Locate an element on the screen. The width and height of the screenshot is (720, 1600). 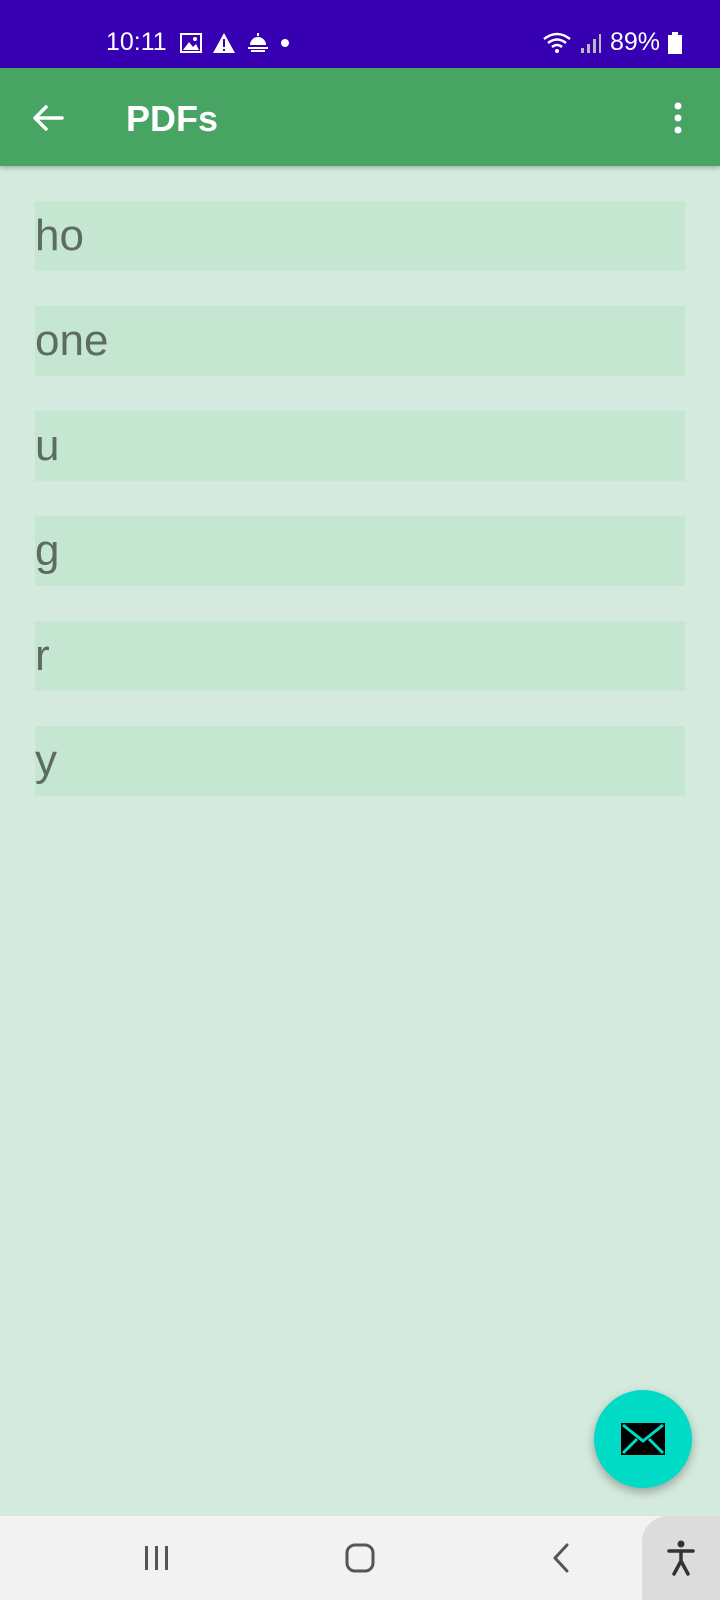
recent-apps-button is located at coordinates (157, 1558).